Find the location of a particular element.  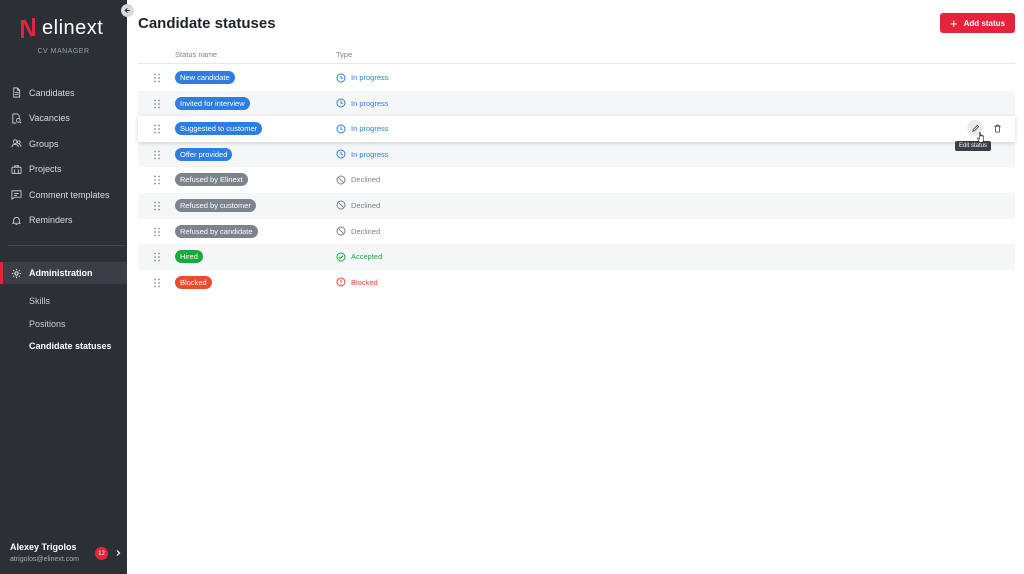

table-row: Offer provided In progress is located at coordinates (576, 154).